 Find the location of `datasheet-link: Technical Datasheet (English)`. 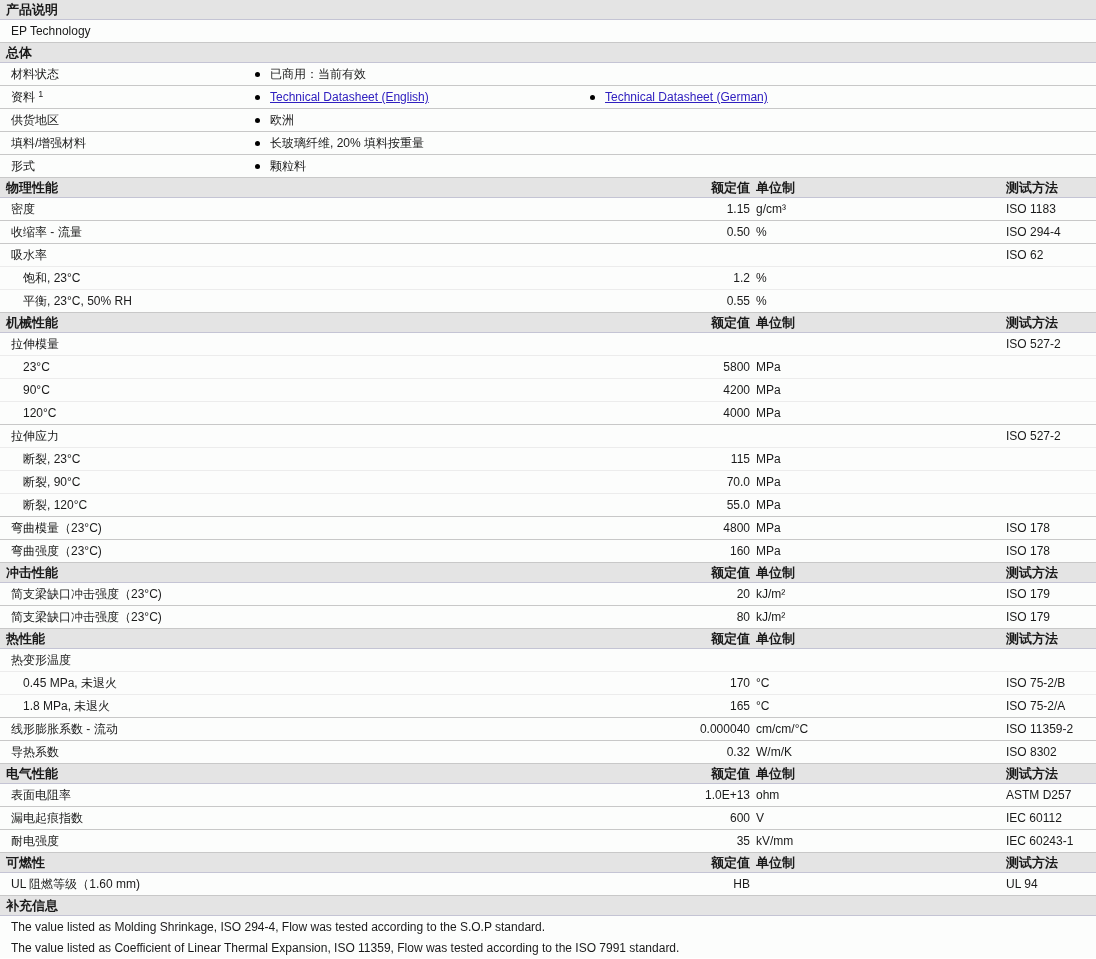

datasheet-link: Technical Datasheet (English) is located at coordinates (349, 97).